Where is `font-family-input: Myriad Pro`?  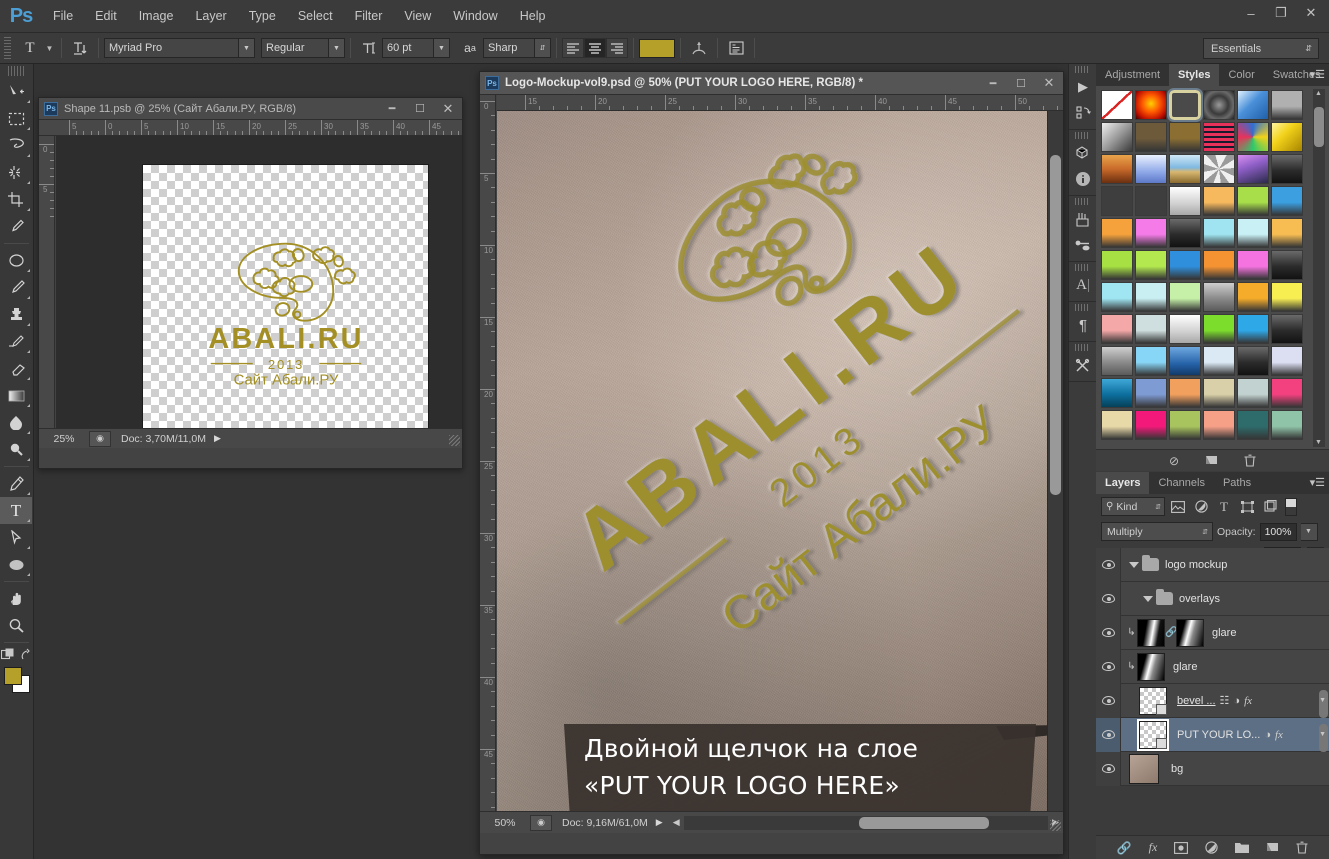 font-family-input: Myriad Pro is located at coordinates (171, 48).